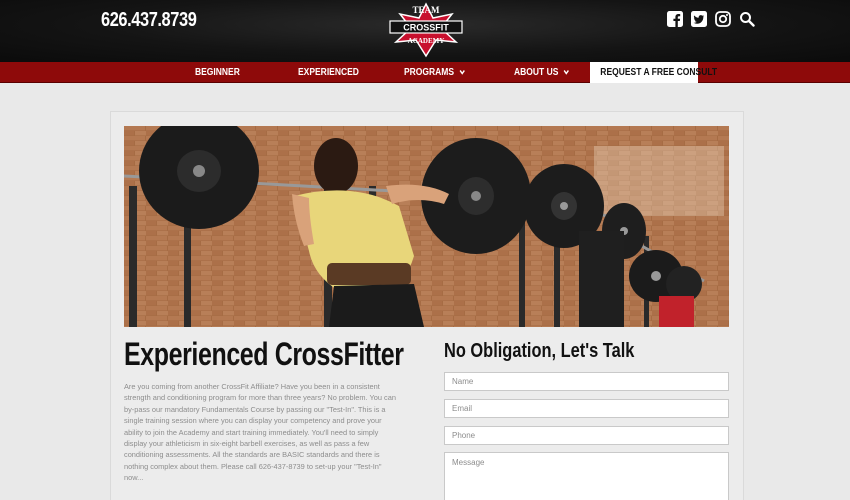 Image resolution: width=850 pixels, height=500 pixels. I want to click on facebook-icon, so click(675, 19).